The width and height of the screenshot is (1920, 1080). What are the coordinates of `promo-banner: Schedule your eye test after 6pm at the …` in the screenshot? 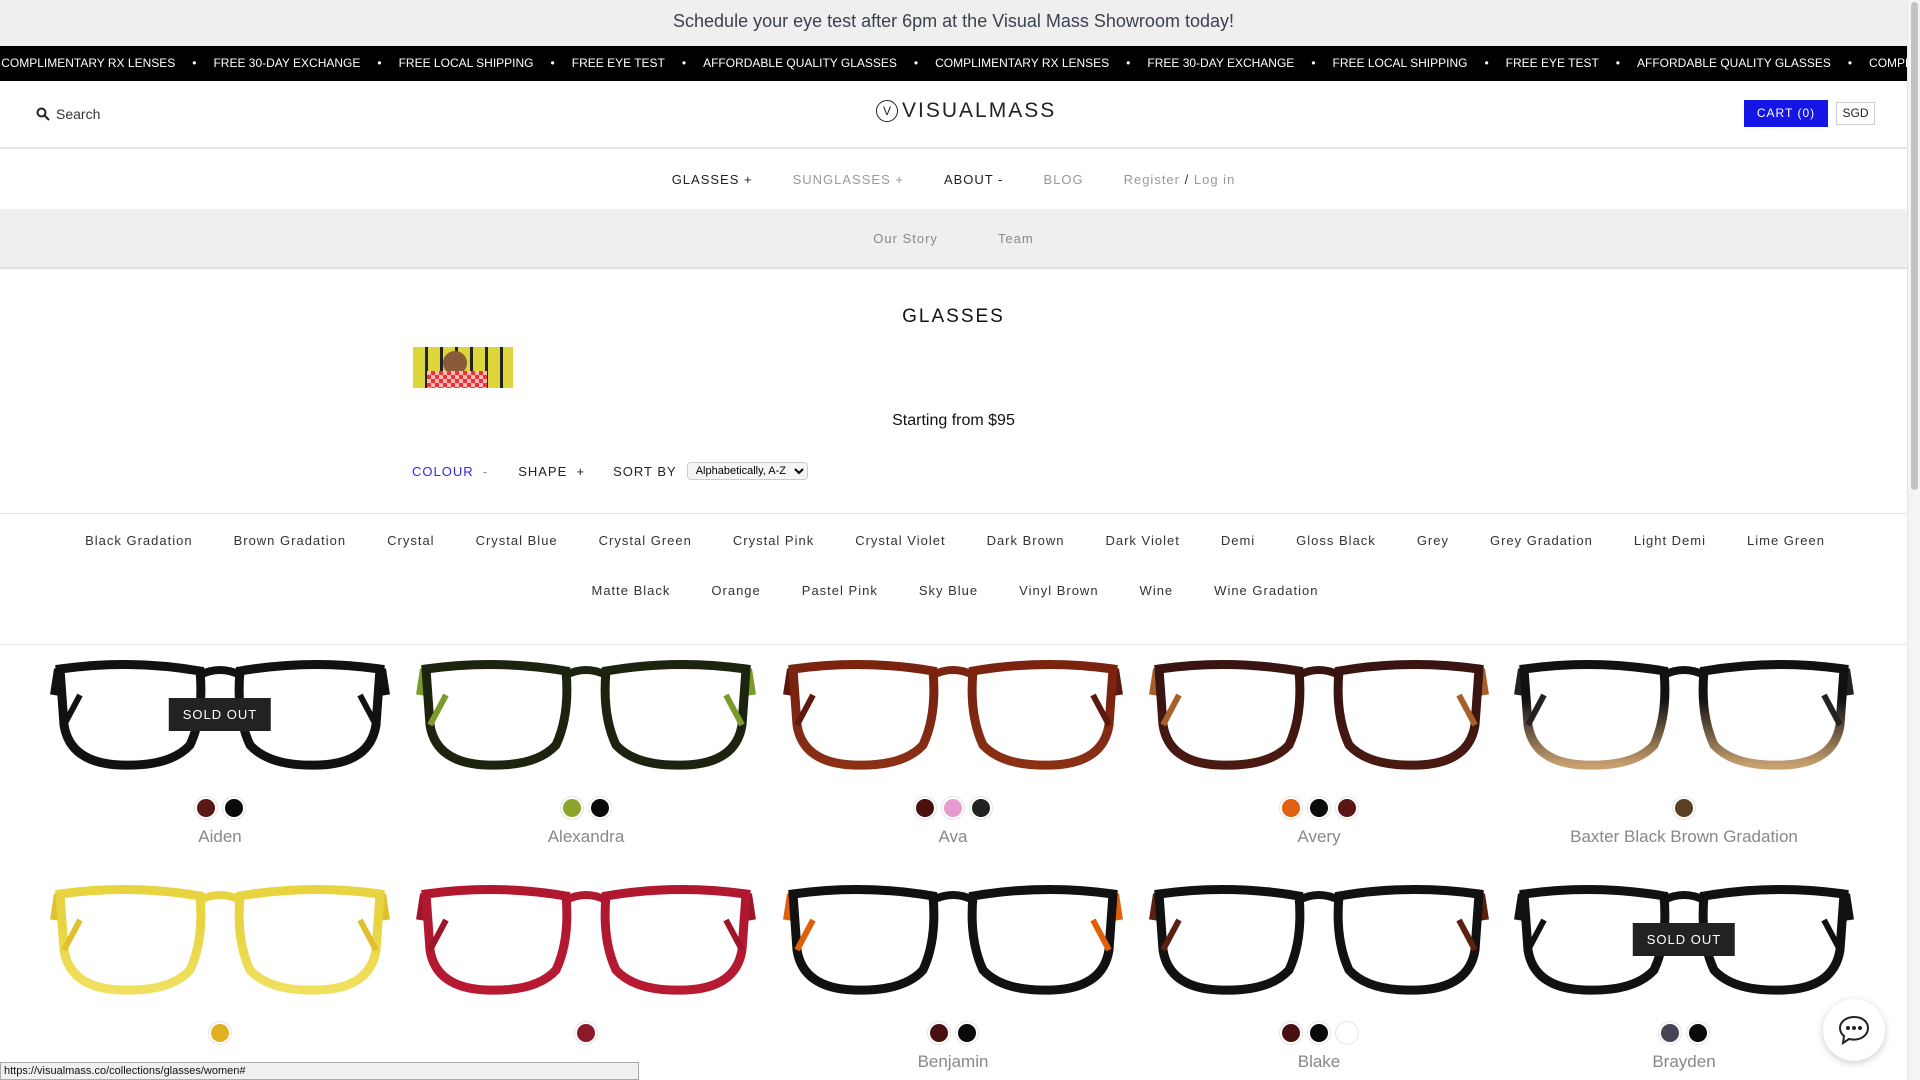 It's located at (953, 23).